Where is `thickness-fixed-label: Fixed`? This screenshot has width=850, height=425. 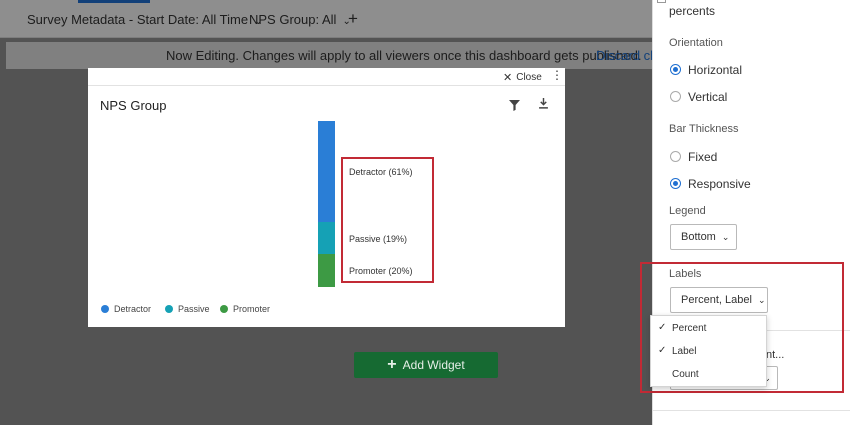
thickness-fixed-label: Fixed is located at coordinates (702, 157).